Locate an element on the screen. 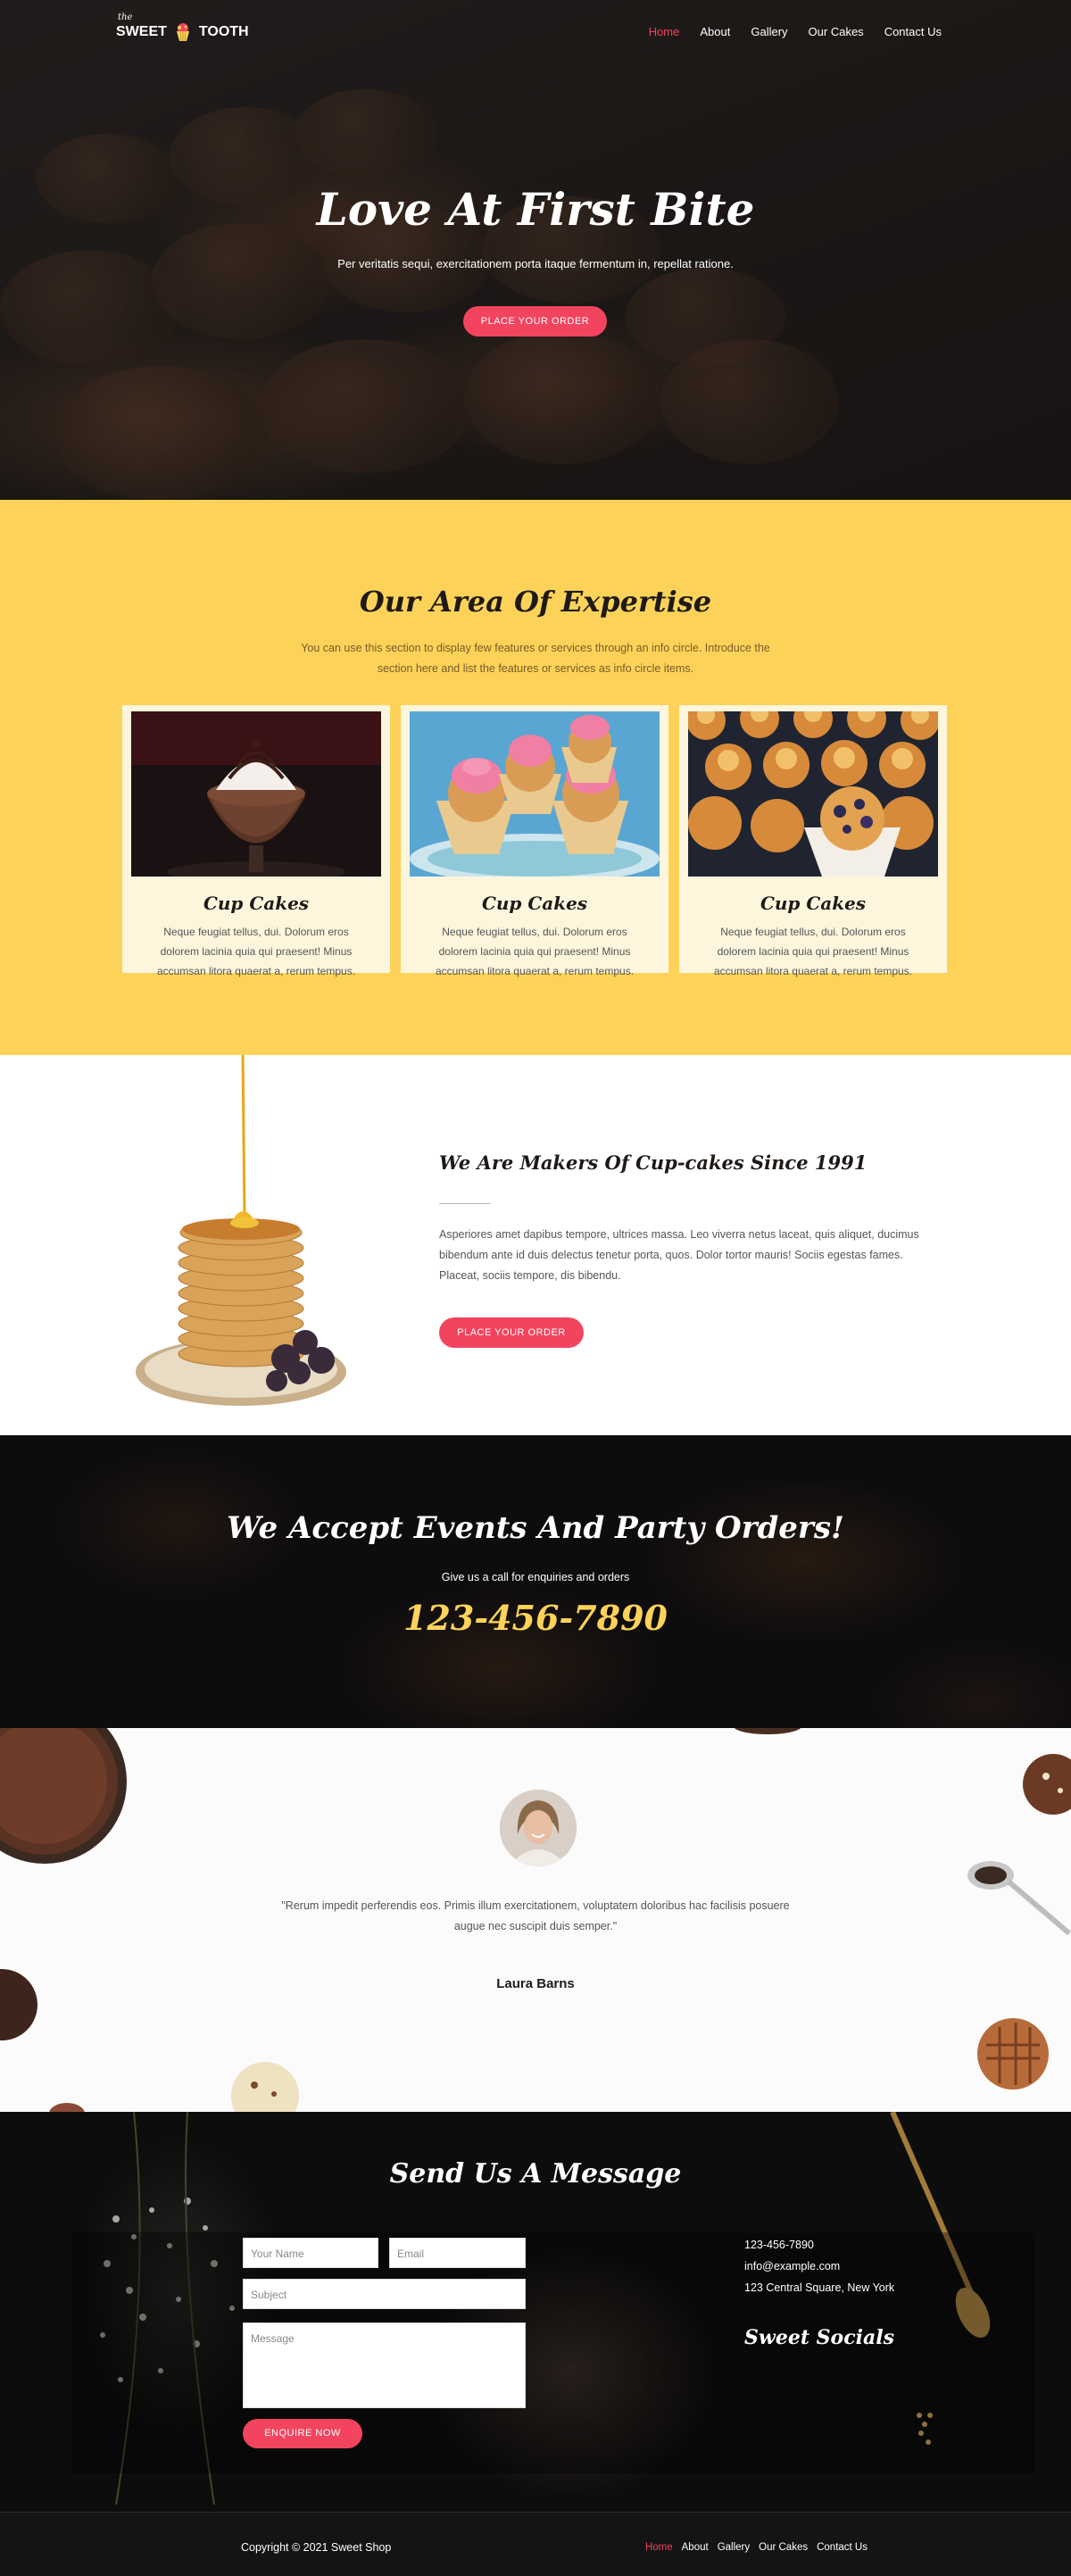 Image resolution: width=1071 pixels, height=2576 pixels. footer-link-our-cakes: Our Cakes is located at coordinates (783, 2547).